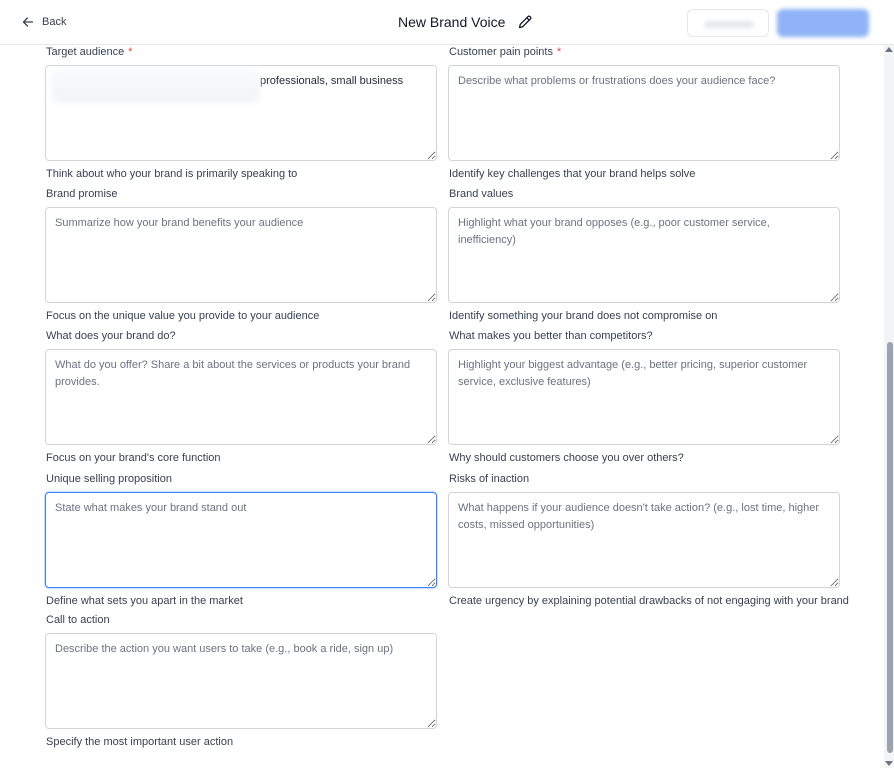  What do you see at coordinates (89, 52) in the screenshot?
I see `target-audience-label: Target audience *` at bounding box center [89, 52].